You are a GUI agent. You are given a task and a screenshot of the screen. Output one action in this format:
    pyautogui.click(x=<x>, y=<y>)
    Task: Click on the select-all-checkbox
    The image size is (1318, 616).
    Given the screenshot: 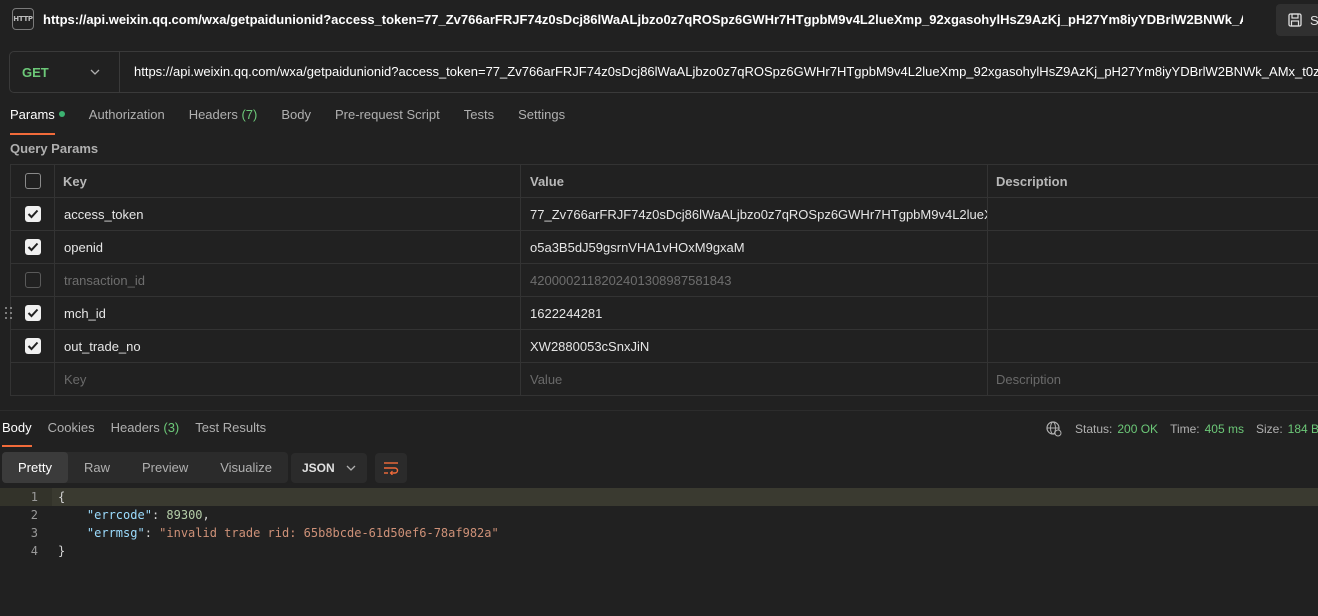 What is the action you would take?
    pyautogui.click(x=32, y=181)
    